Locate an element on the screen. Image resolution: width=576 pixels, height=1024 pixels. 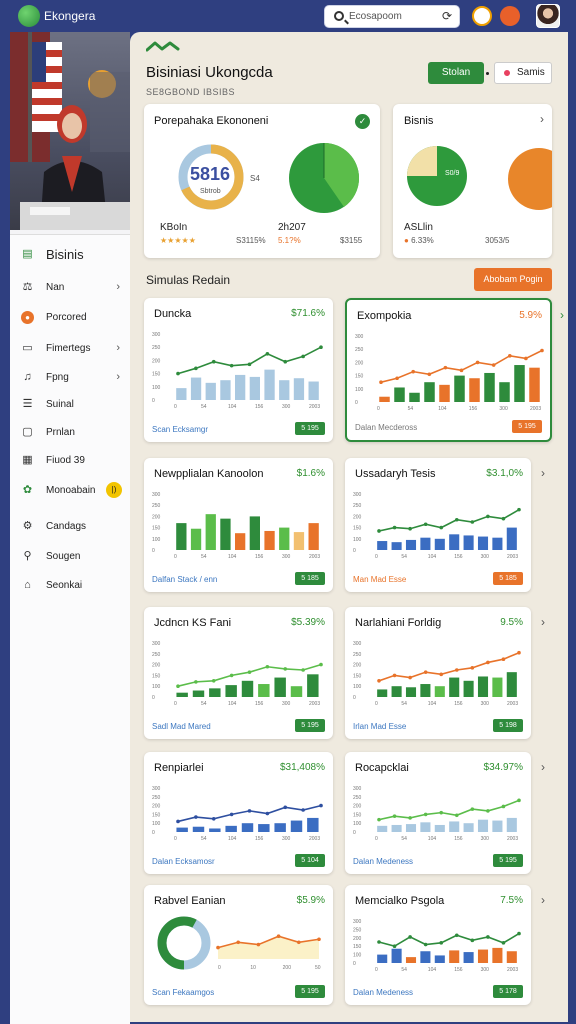
sidebar-item-label: Candags is located at coordinates (66, 526).